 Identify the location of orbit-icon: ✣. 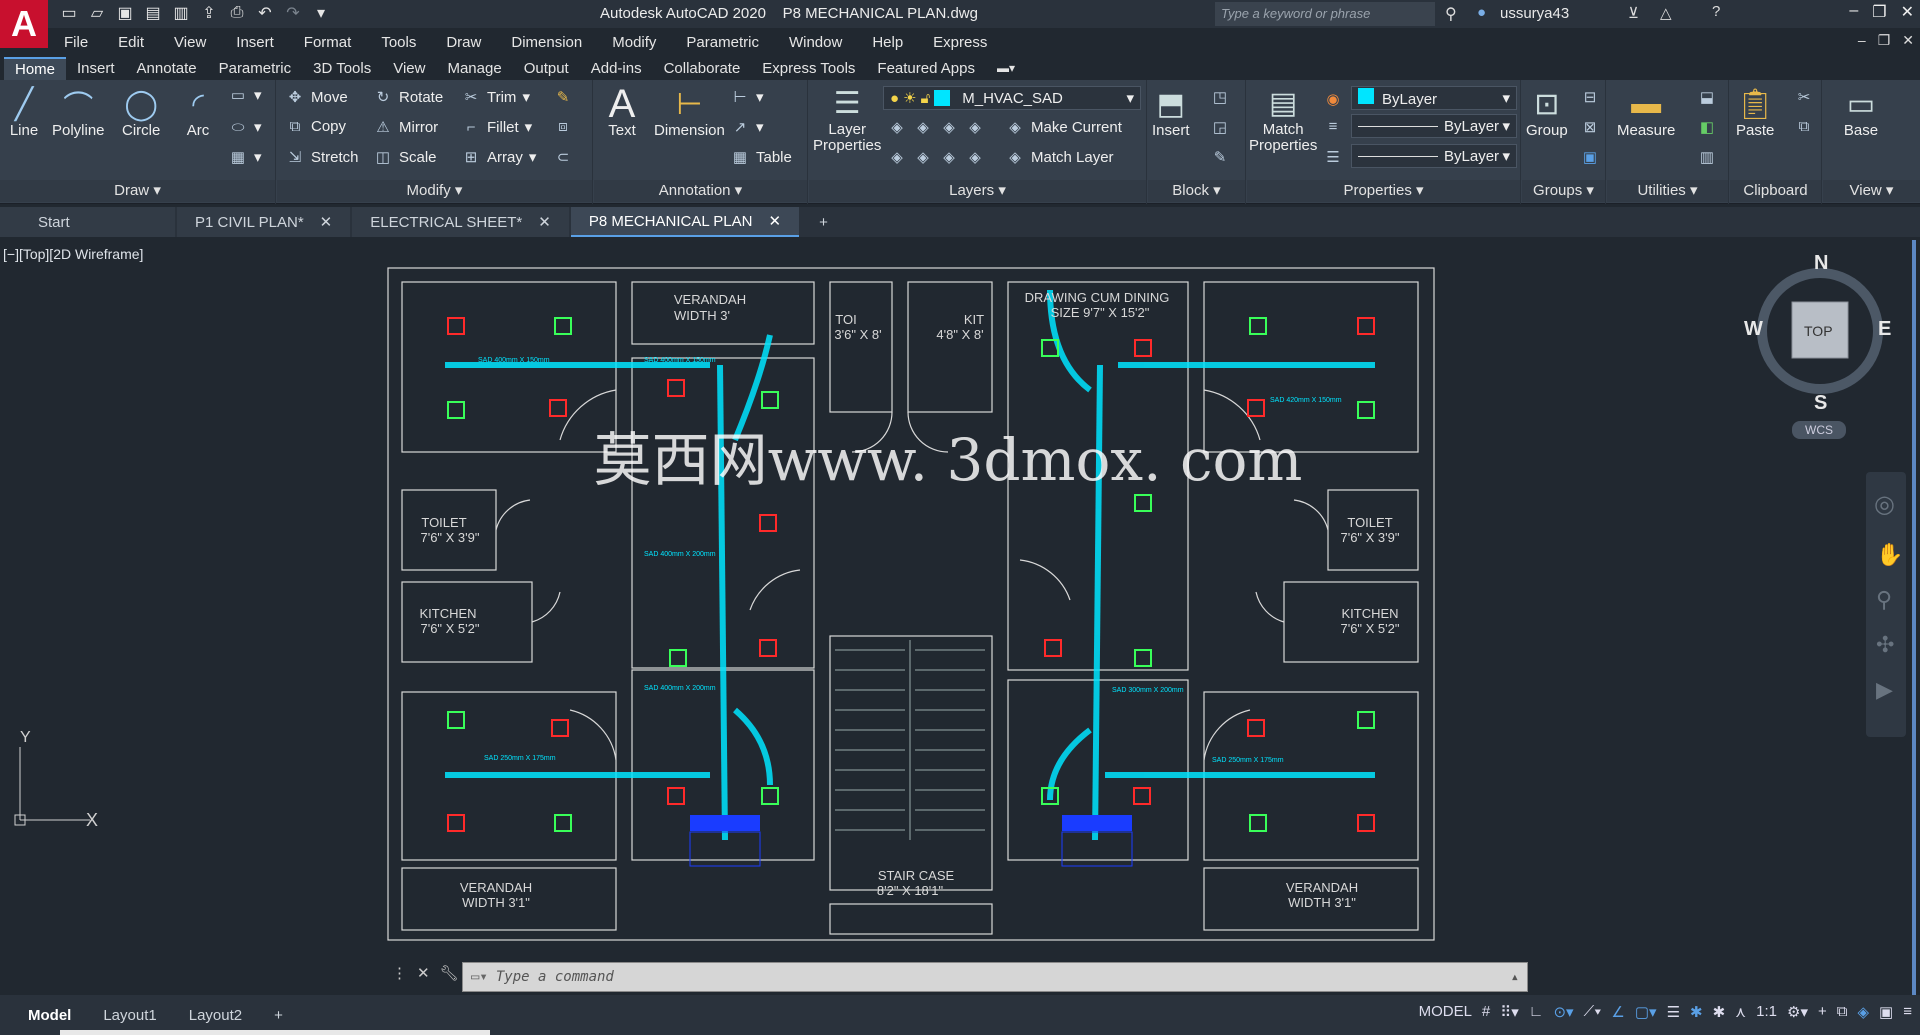
(1885, 645).